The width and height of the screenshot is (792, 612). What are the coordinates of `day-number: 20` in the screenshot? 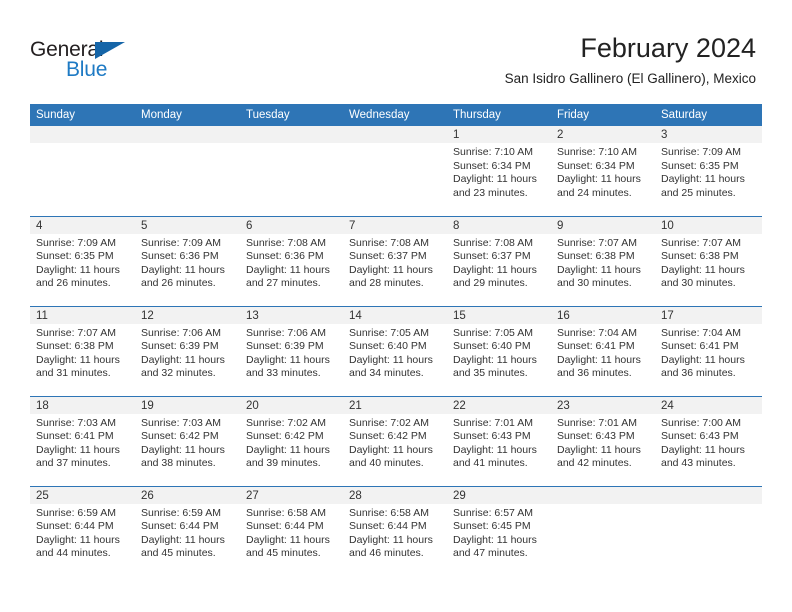 It's located at (291, 405).